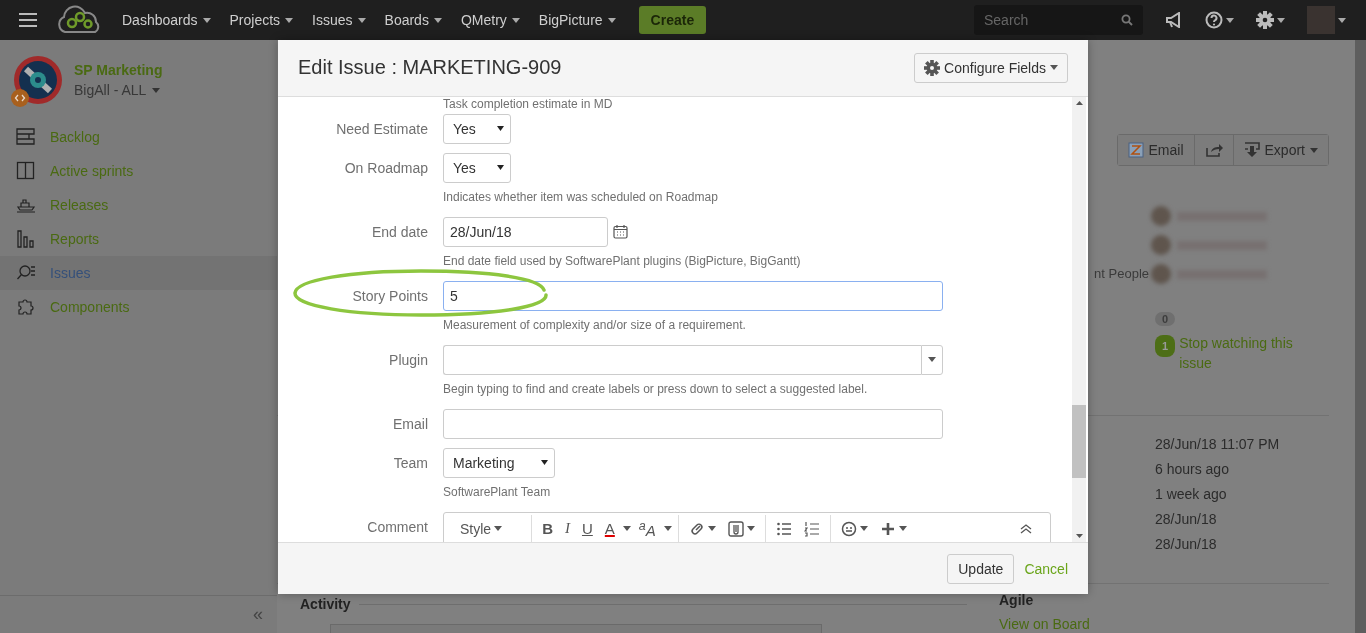  Describe the element at coordinates (1174, 20) in the screenshot. I see `megaphone-icon` at that location.